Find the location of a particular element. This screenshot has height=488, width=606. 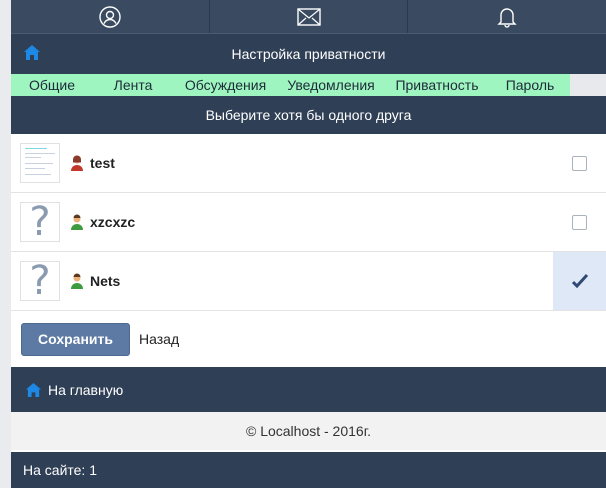

thumbnail-image is located at coordinates (40, 163).